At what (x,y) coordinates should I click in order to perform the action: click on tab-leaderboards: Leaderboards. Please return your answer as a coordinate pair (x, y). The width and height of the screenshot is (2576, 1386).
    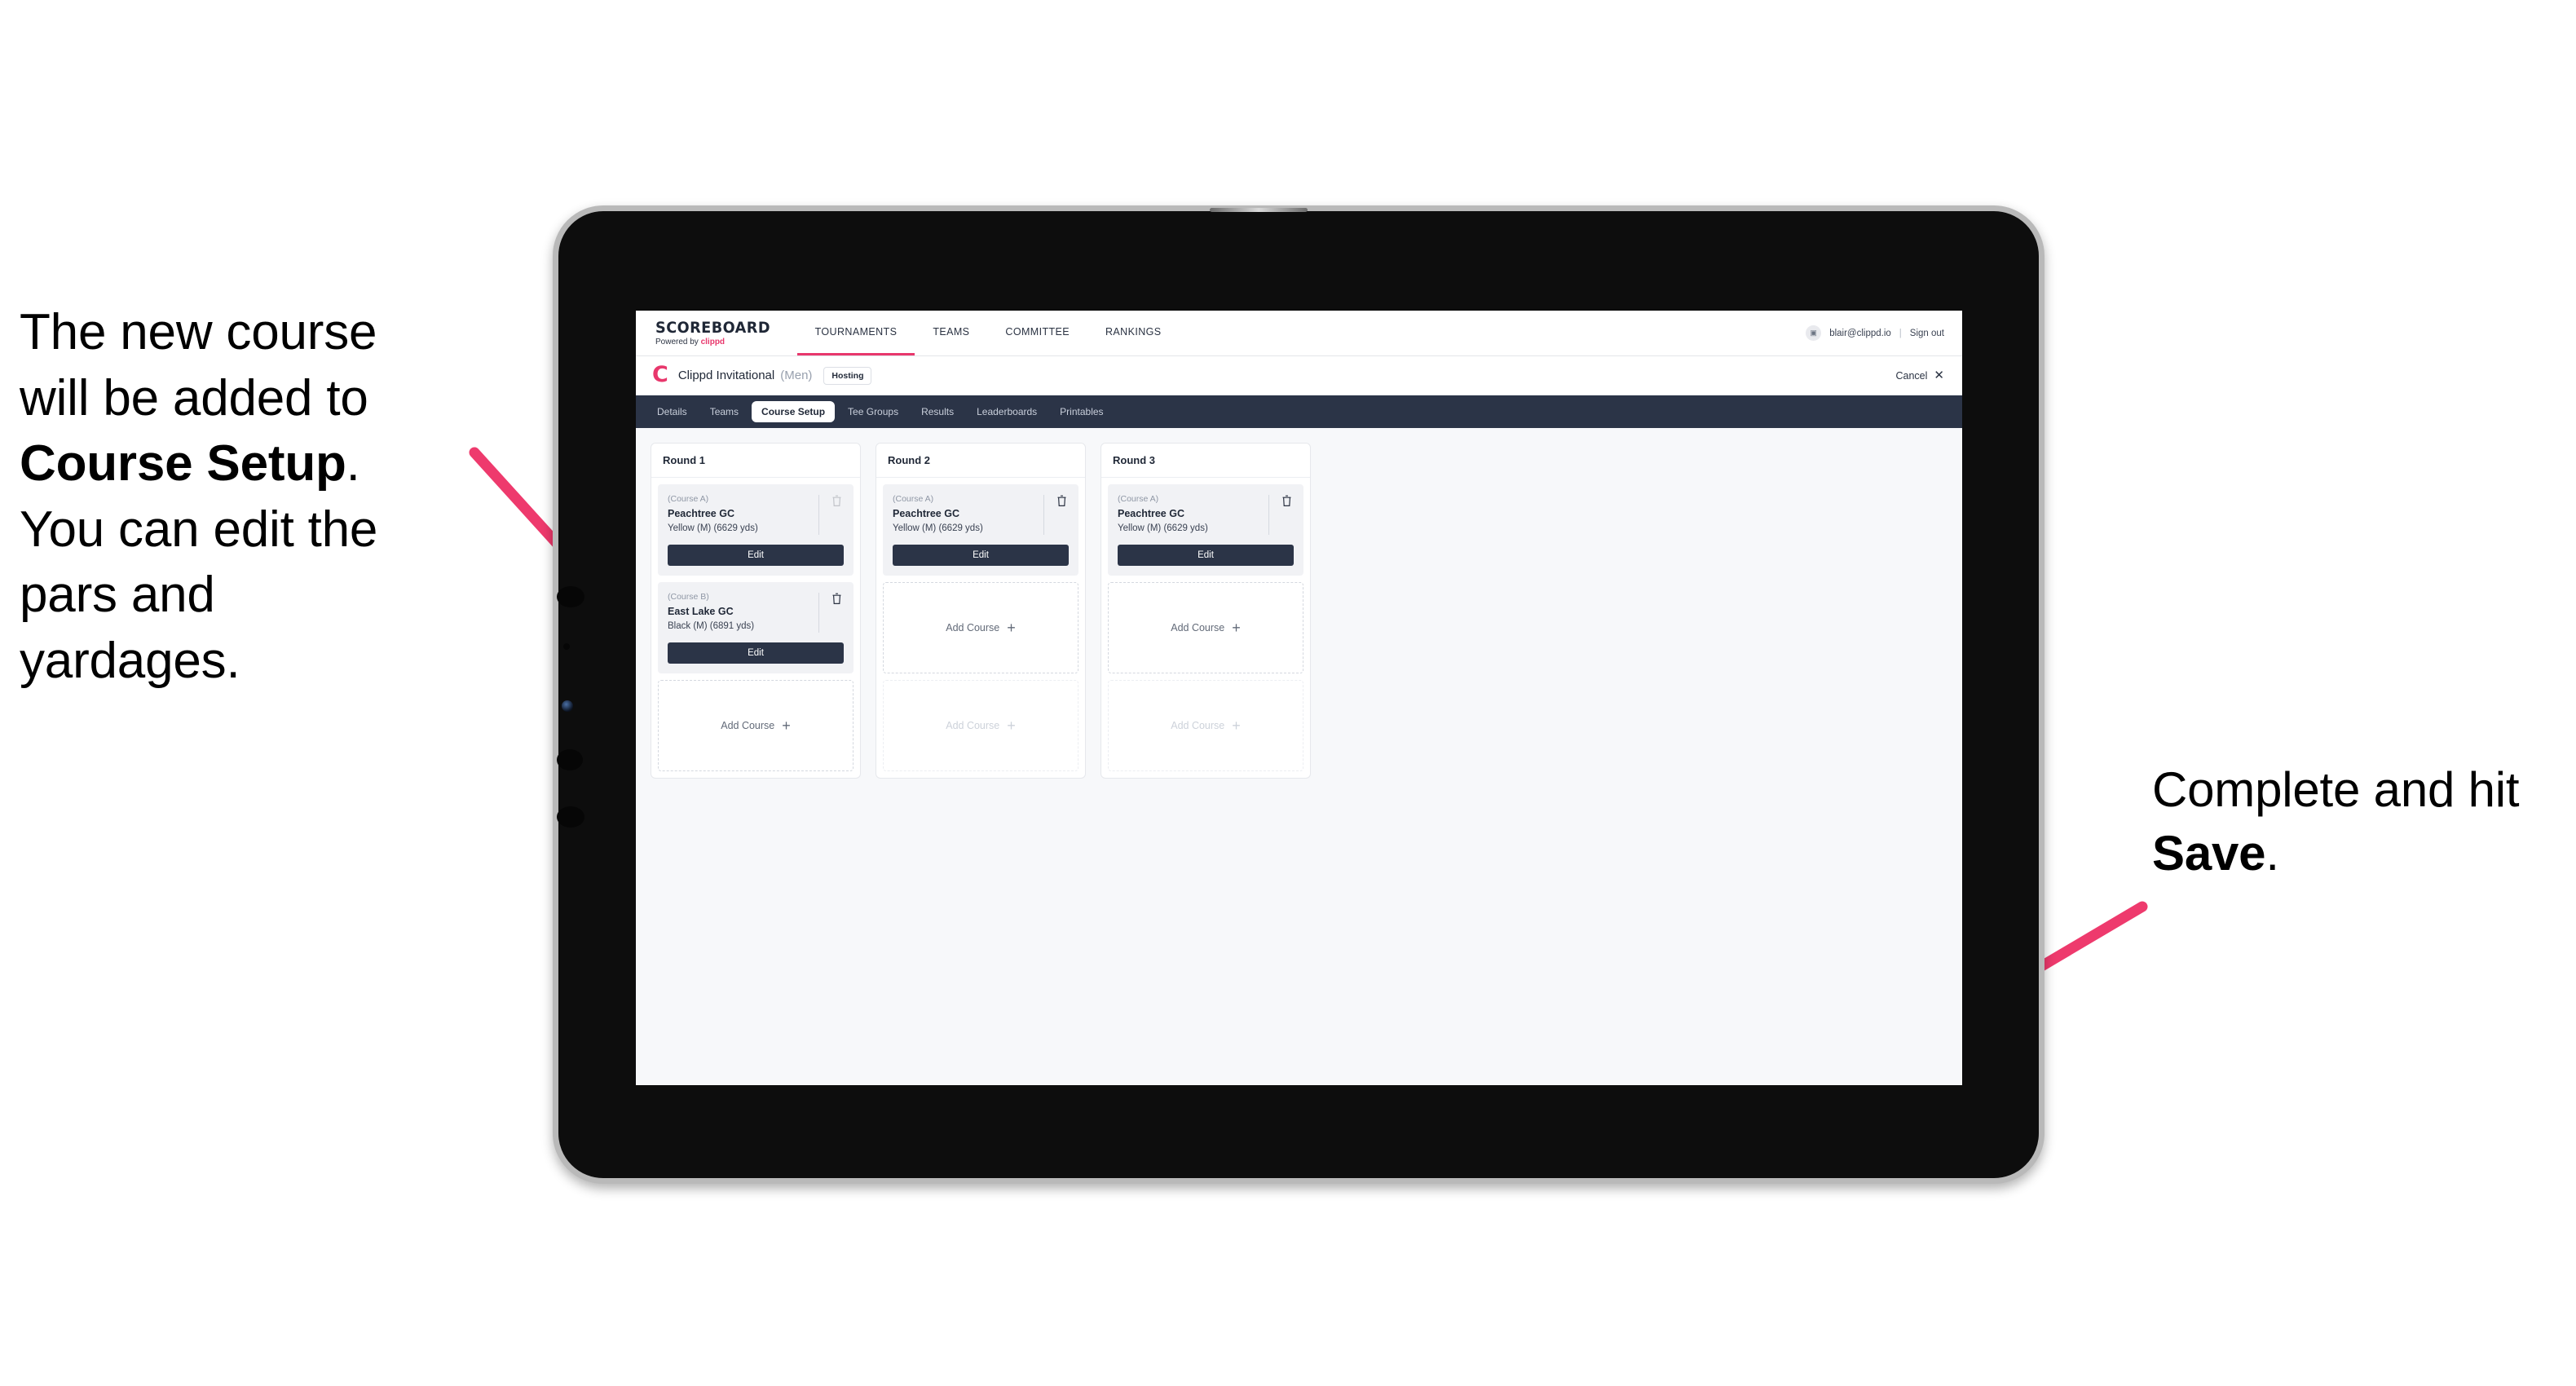
    Looking at the image, I should click on (1007, 411).